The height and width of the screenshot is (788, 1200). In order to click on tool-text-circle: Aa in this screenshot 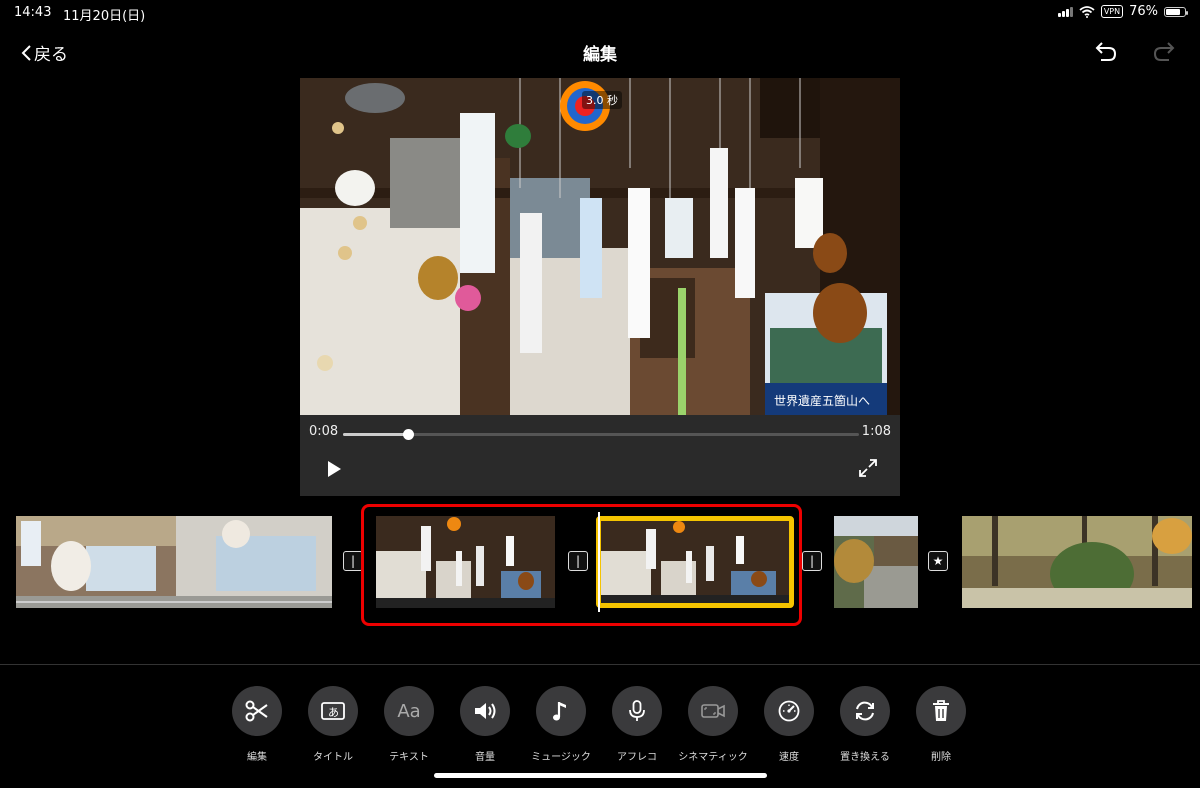, I will do `click(409, 711)`.